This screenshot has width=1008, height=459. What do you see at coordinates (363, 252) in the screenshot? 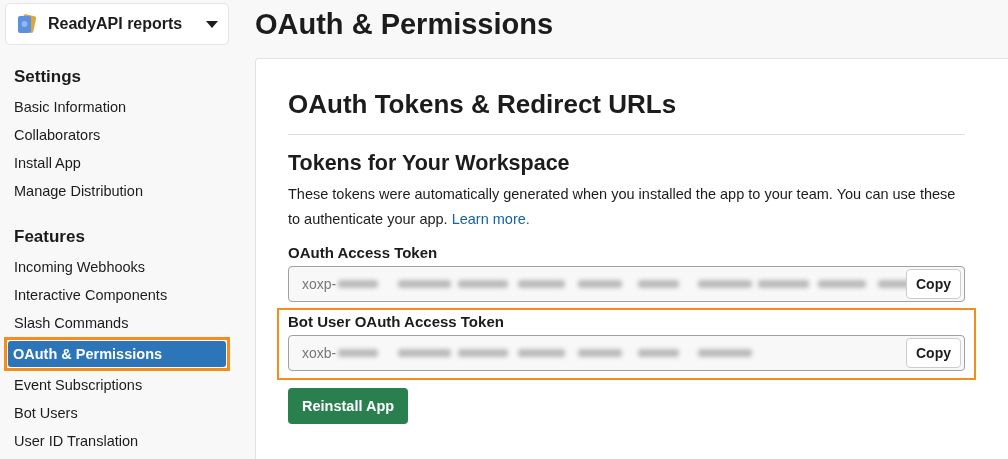
I see `field-label: OAuth Access Token` at bounding box center [363, 252].